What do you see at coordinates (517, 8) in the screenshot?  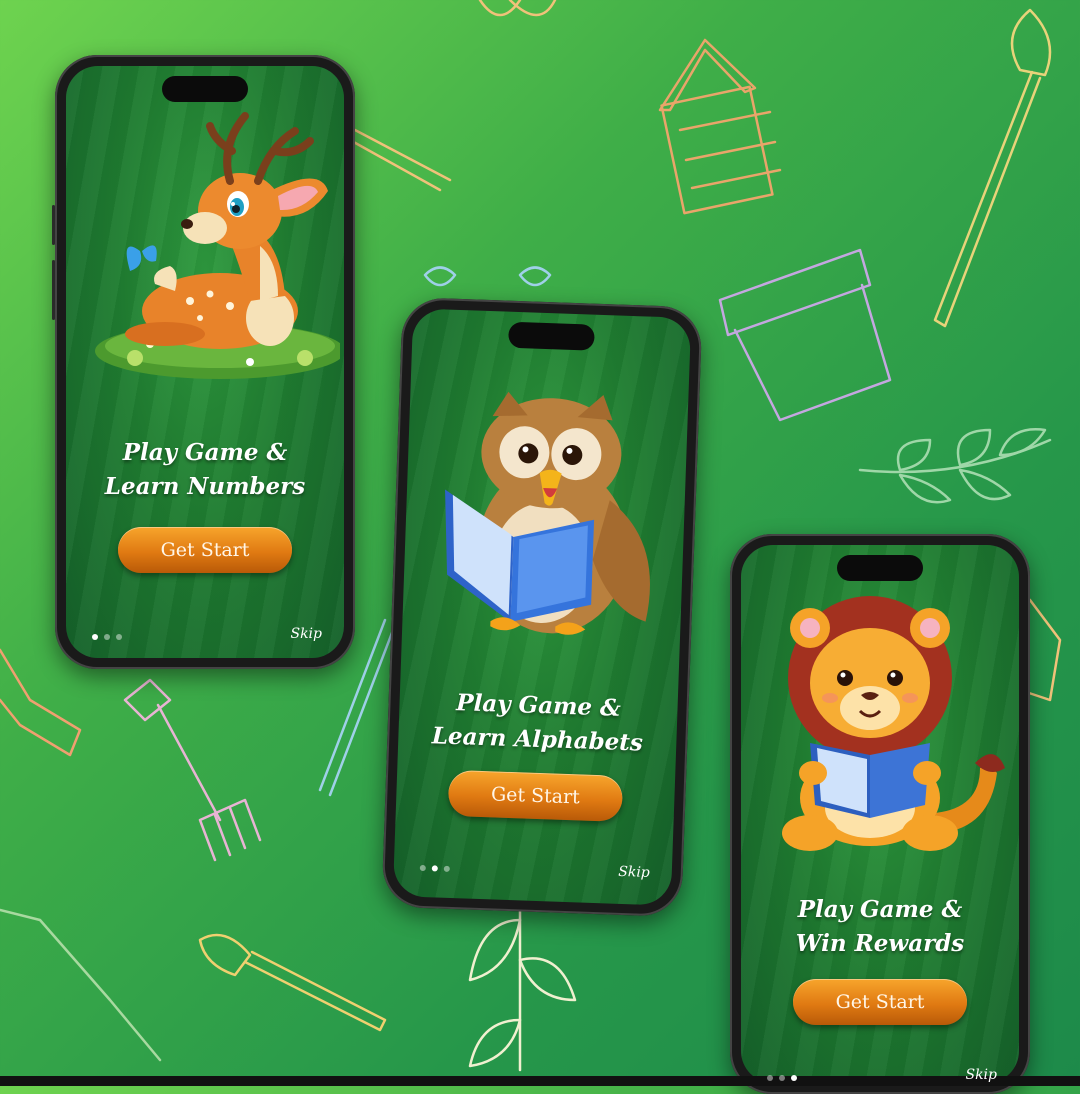 I see `flower-icon` at bounding box center [517, 8].